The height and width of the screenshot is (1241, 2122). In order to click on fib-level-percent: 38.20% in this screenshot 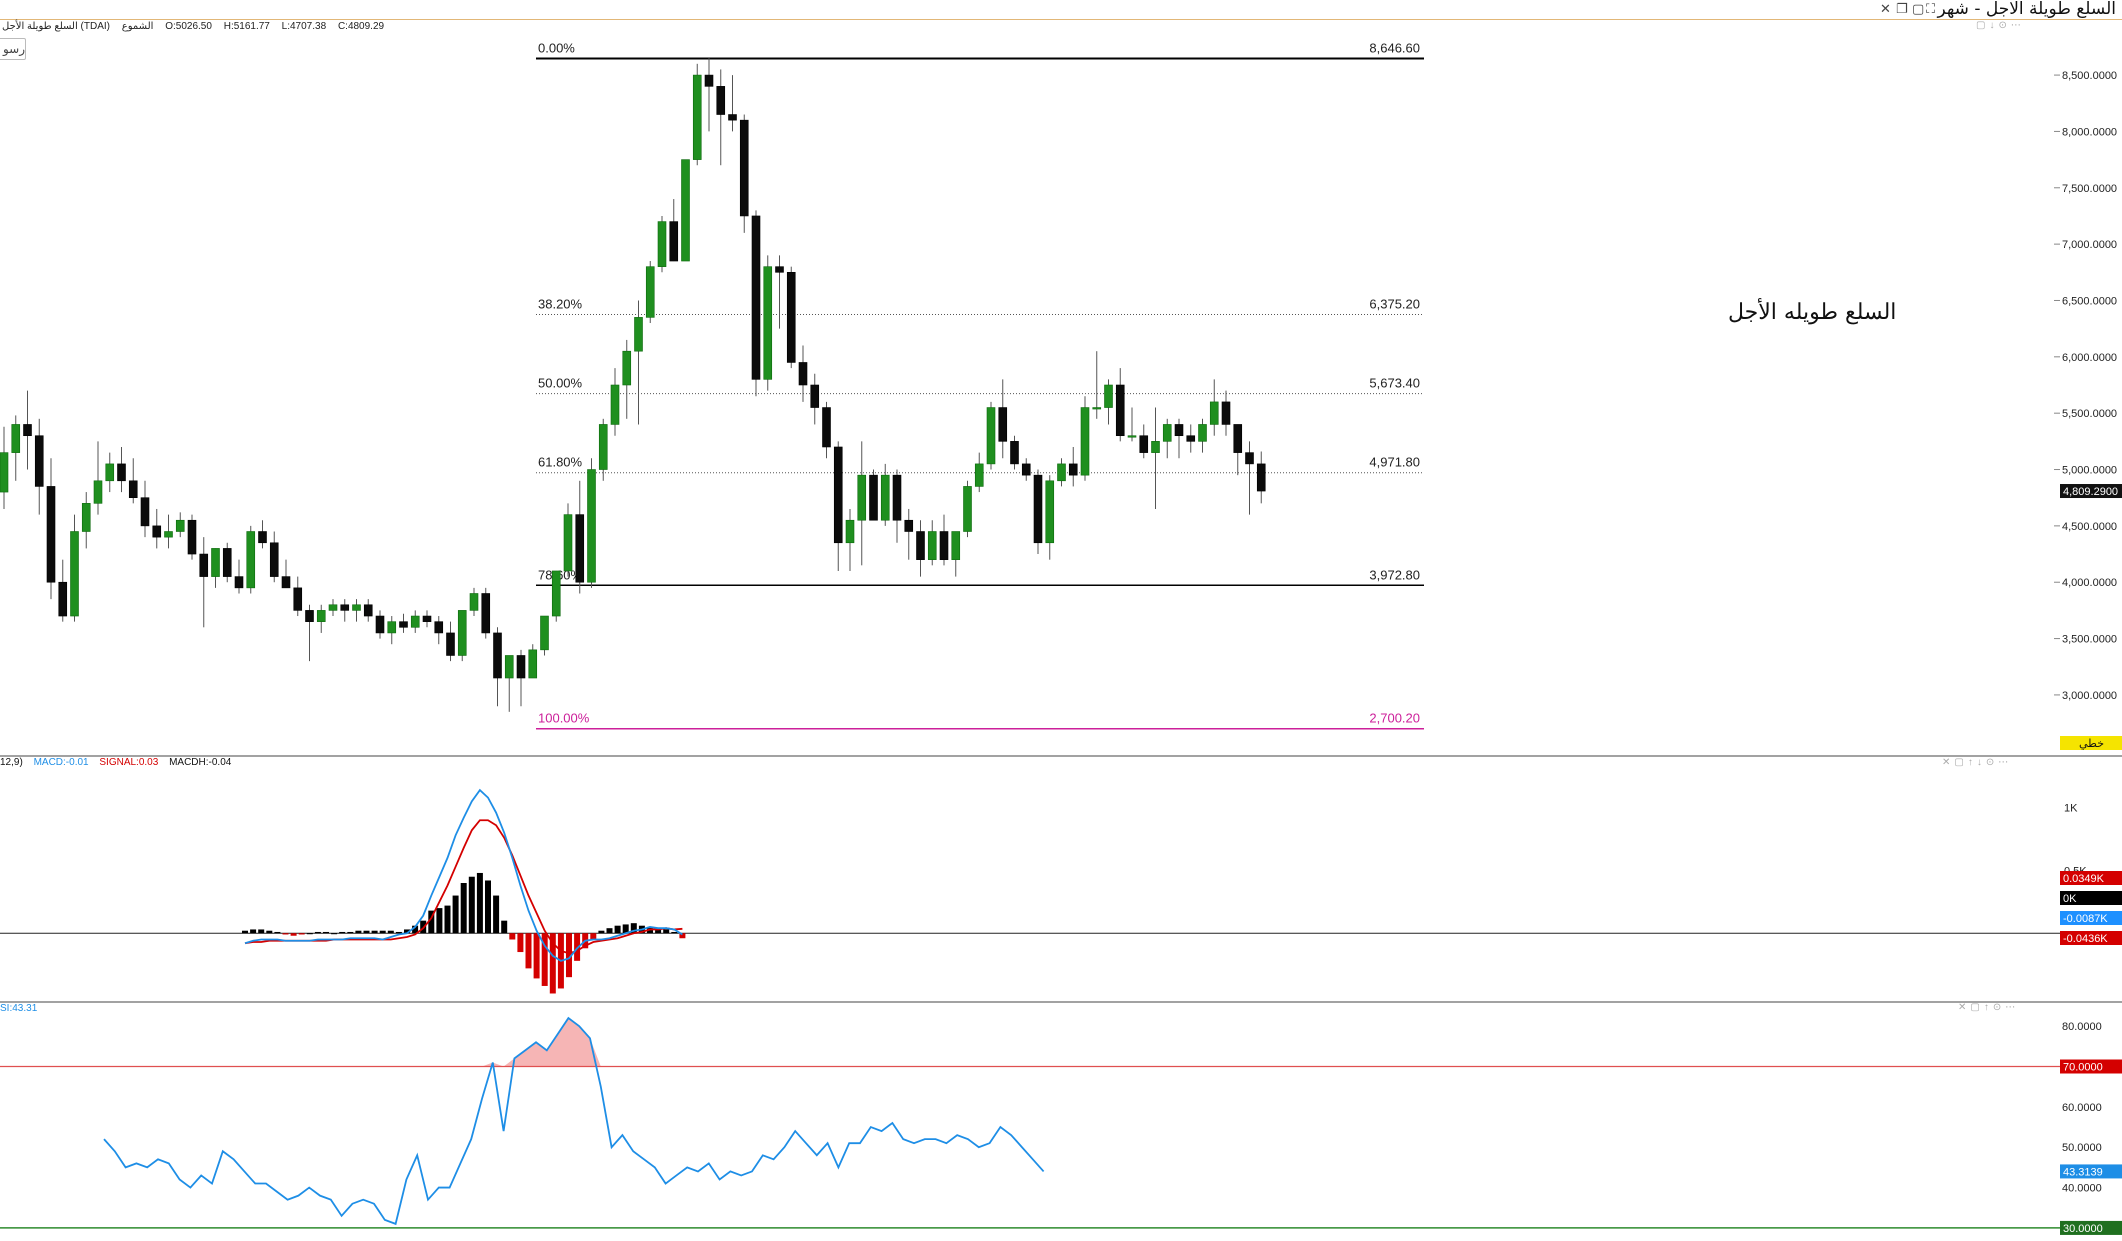, I will do `click(560, 304)`.